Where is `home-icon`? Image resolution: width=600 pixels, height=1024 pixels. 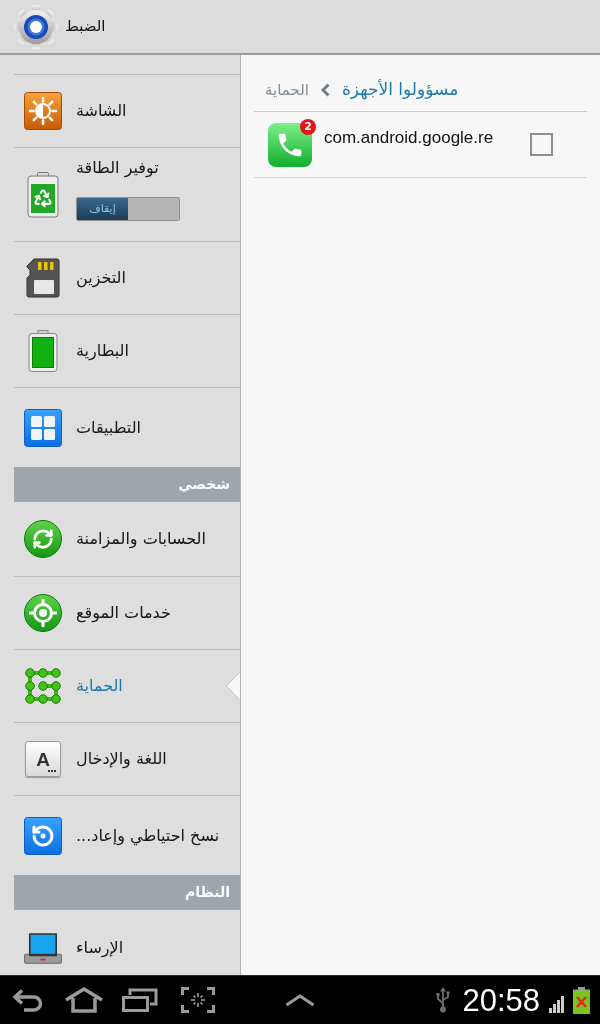 home-icon is located at coordinates (84, 1000).